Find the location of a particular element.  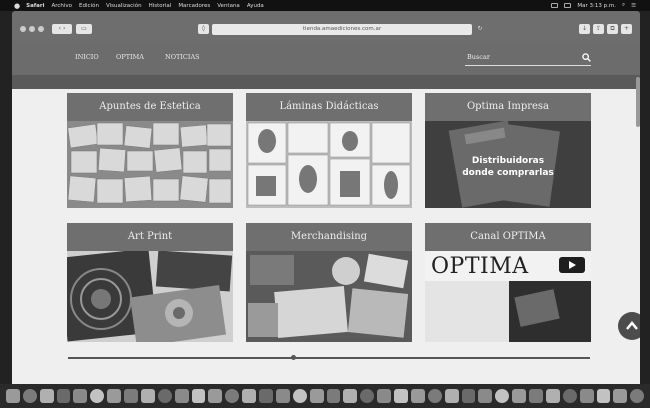

tile-art-print: Art Print is located at coordinates (150, 282).